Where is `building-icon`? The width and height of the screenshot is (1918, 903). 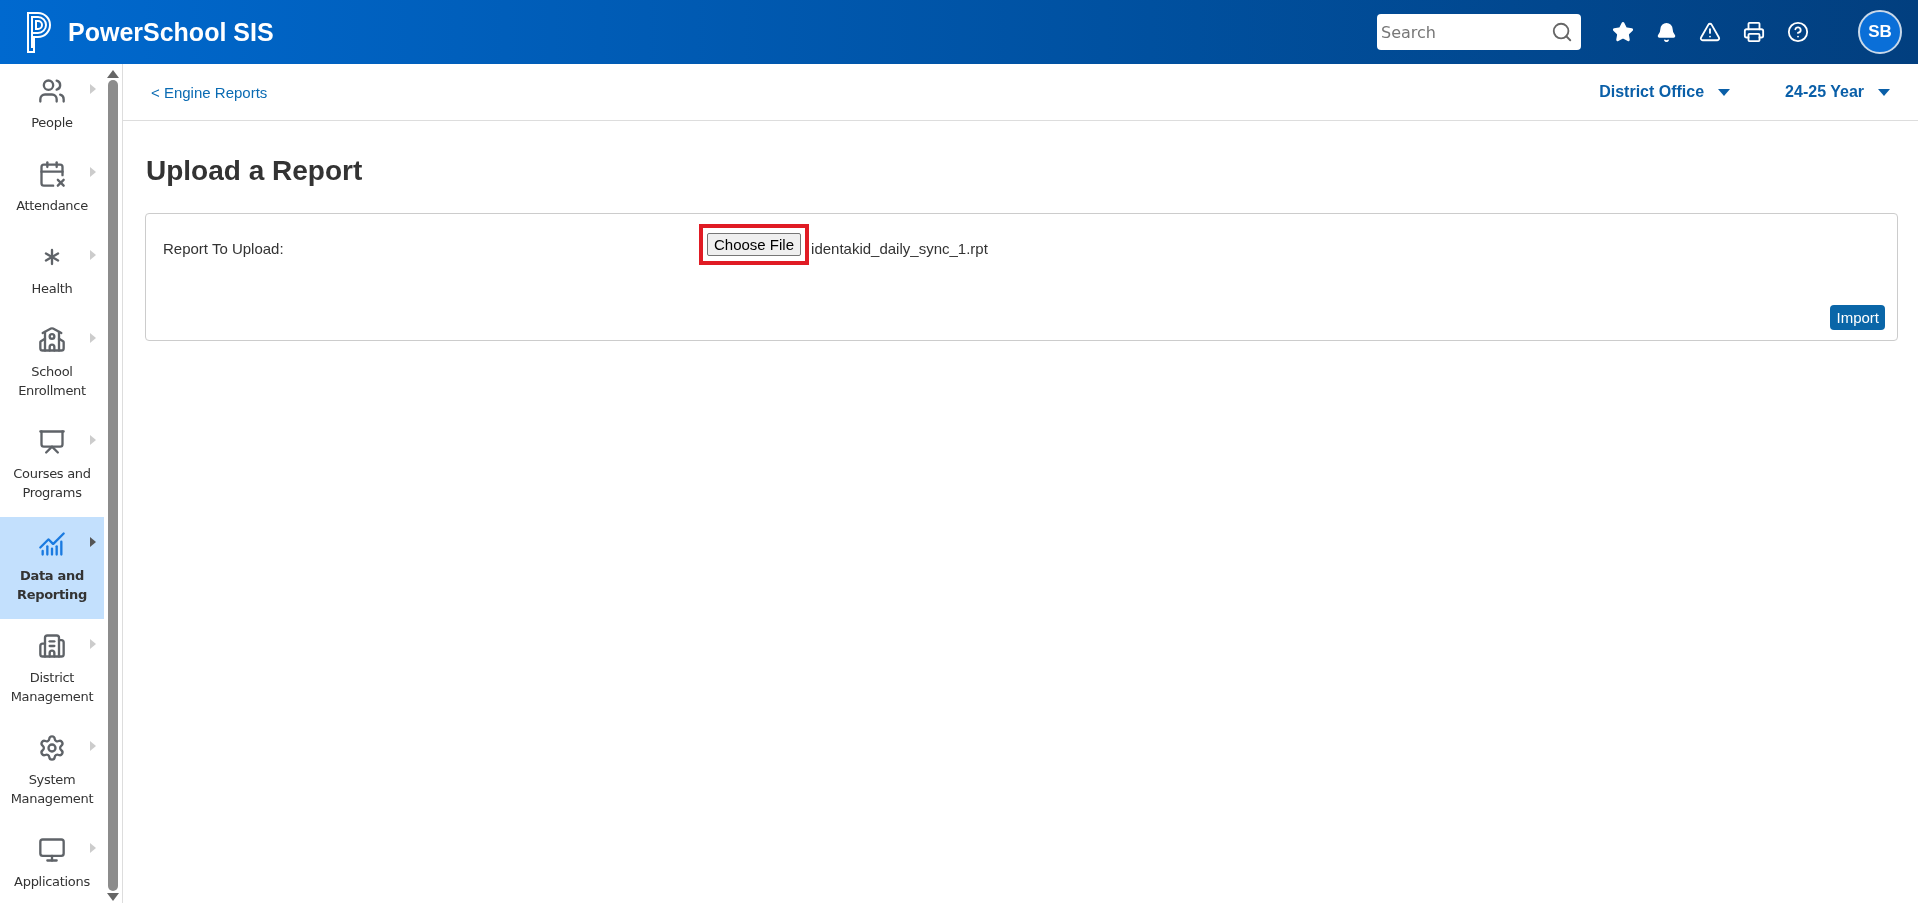
building-icon is located at coordinates (52, 646).